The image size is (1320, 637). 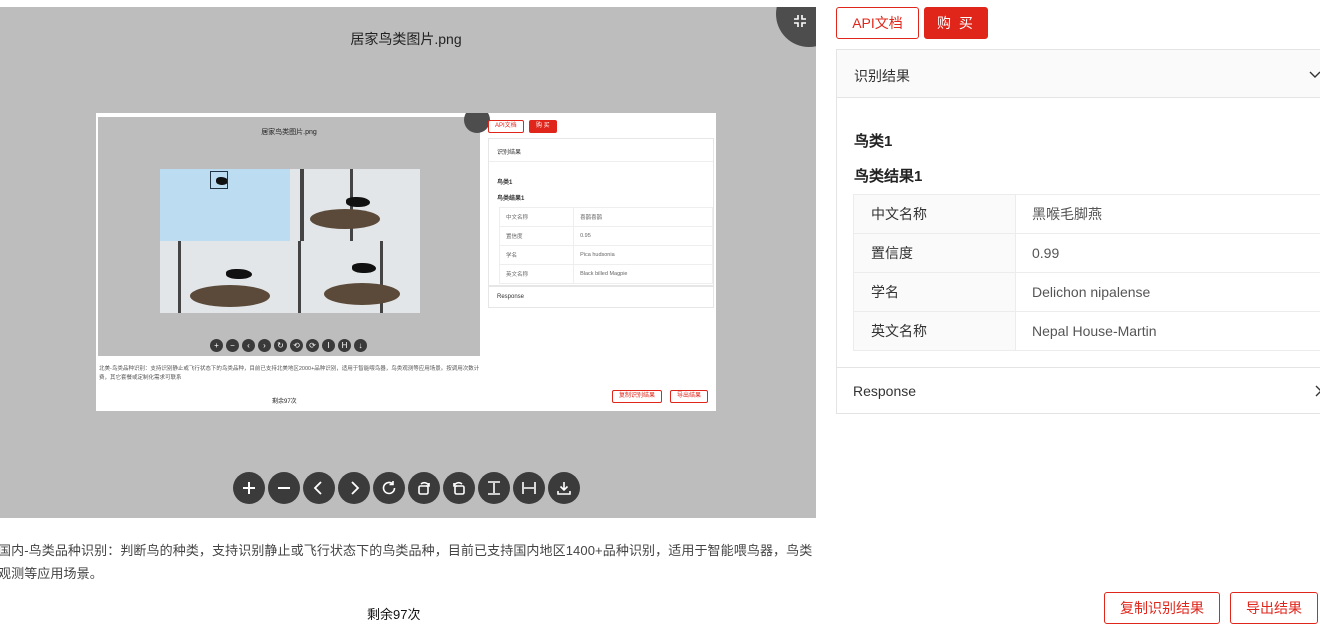 I want to click on rotate-right-button, so click(x=459, y=488).